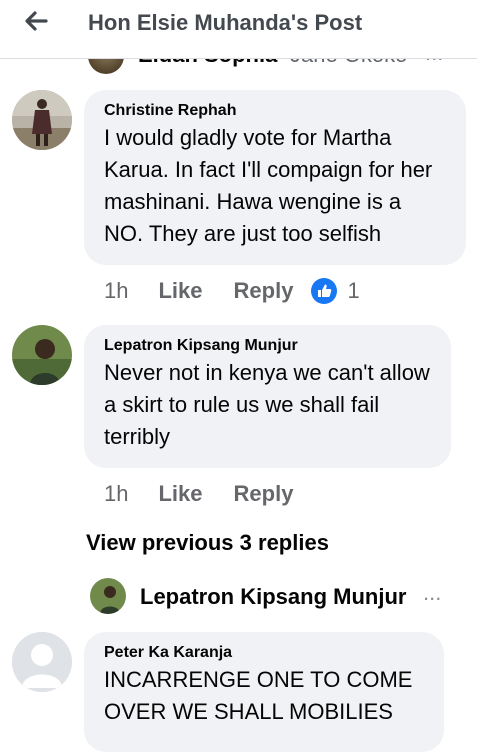 The height and width of the screenshot is (752, 477). What do you see at coordinates (36, 21) in the screenshot?
I see `back-arrow-icon` at bounding box center [36, 21].